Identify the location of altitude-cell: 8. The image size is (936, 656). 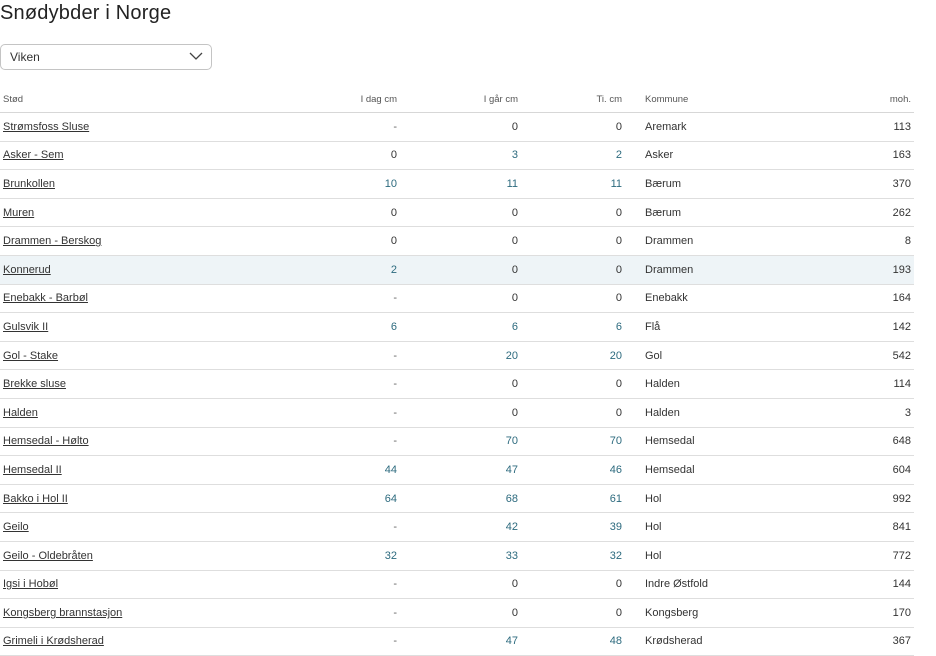
(844, 241).